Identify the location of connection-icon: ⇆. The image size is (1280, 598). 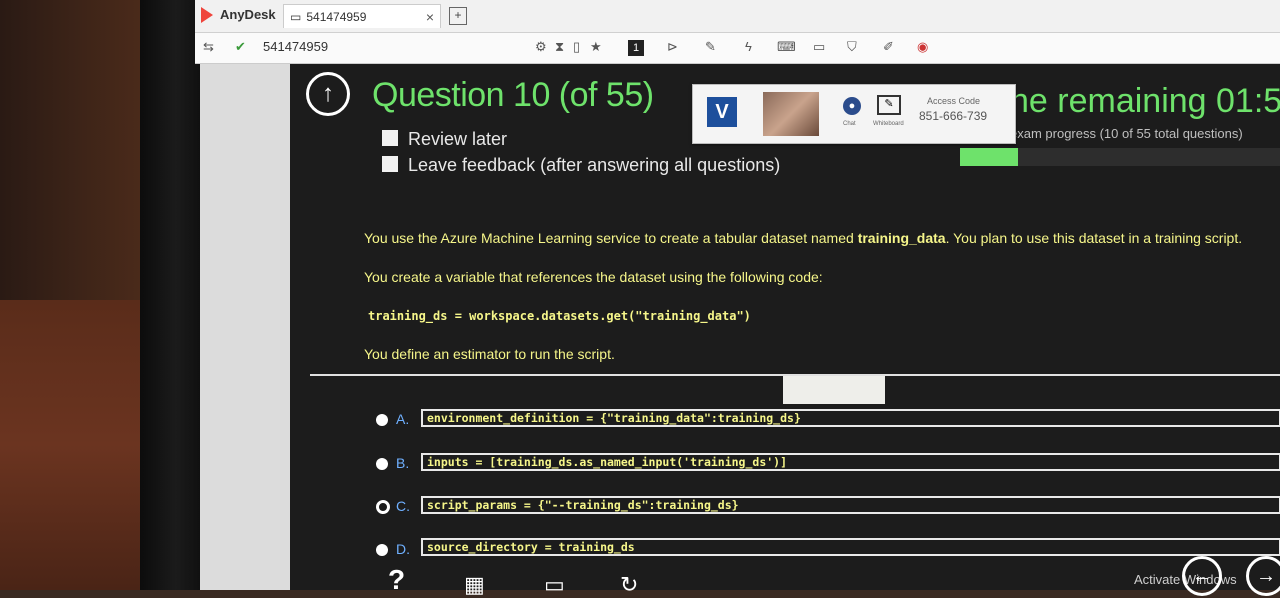
(208, 47).